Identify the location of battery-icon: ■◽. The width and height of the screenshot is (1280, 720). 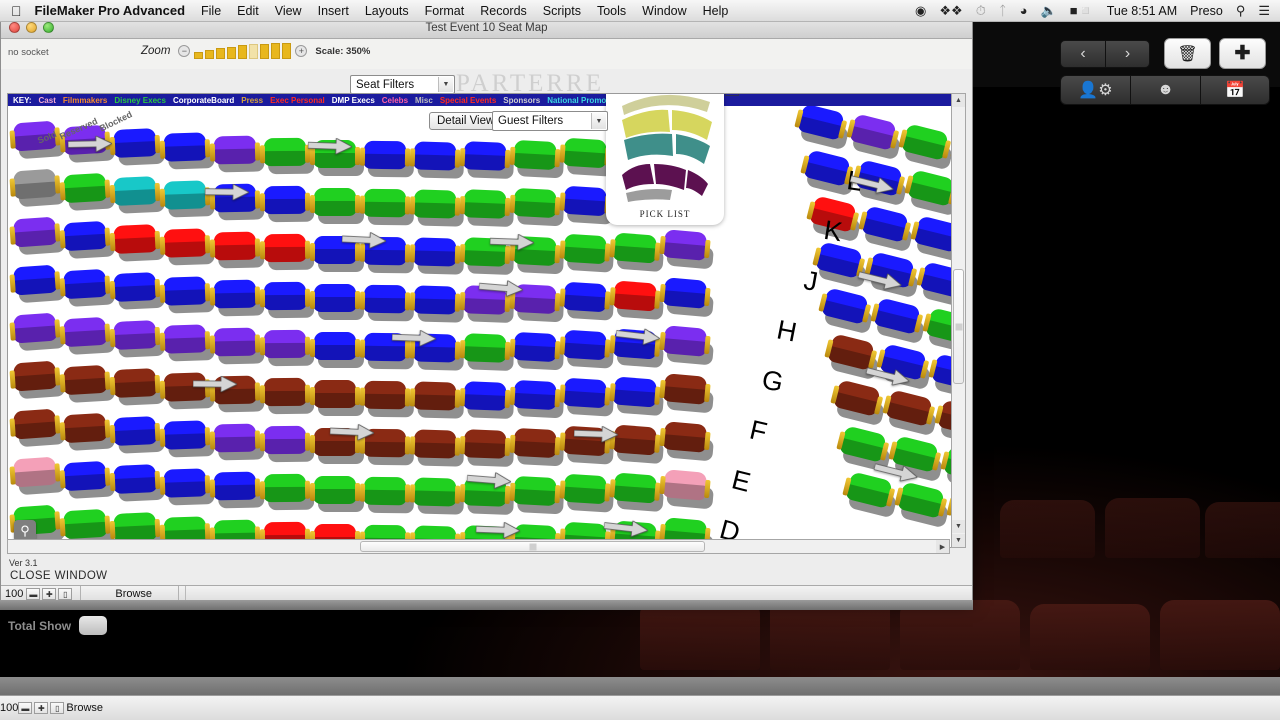
(1082, 11).